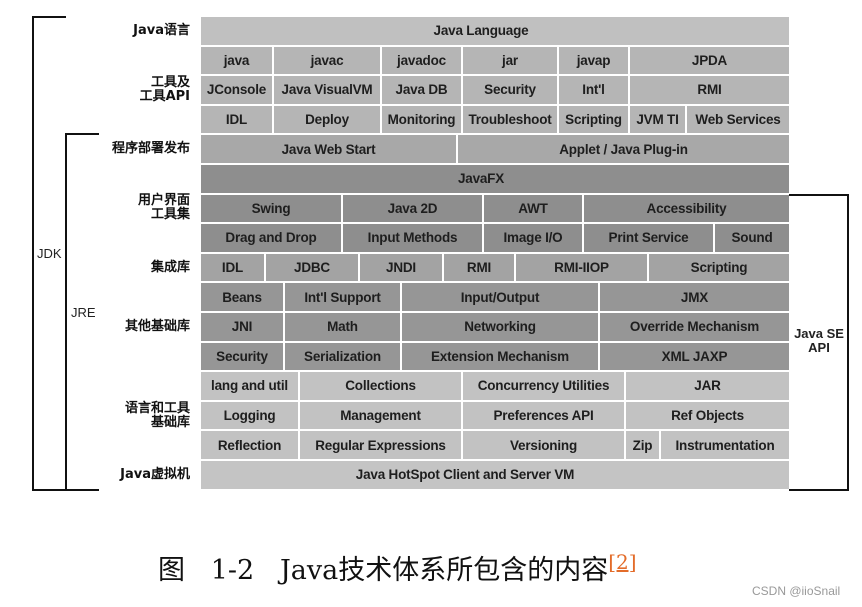 Image resolution: width=862 pixels, height=607 pixels. Describe the element at coordinates (380, 415) in the screenshot. I see `block-management: Management` at that location.